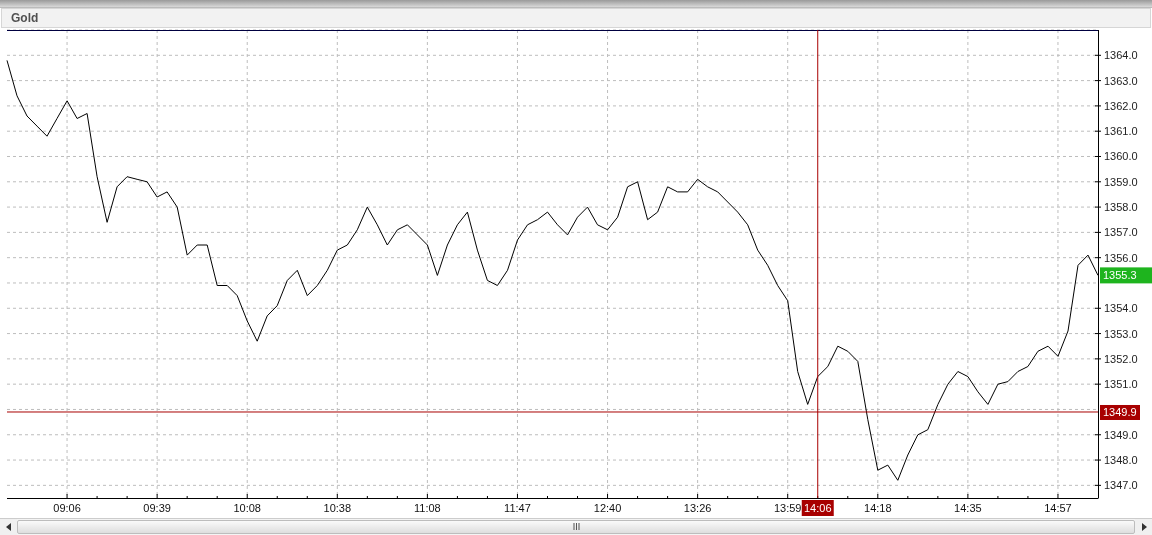 The image size is (1152, 535). I want to click on y-axis-label: 1363.0, so click(1121, 80).